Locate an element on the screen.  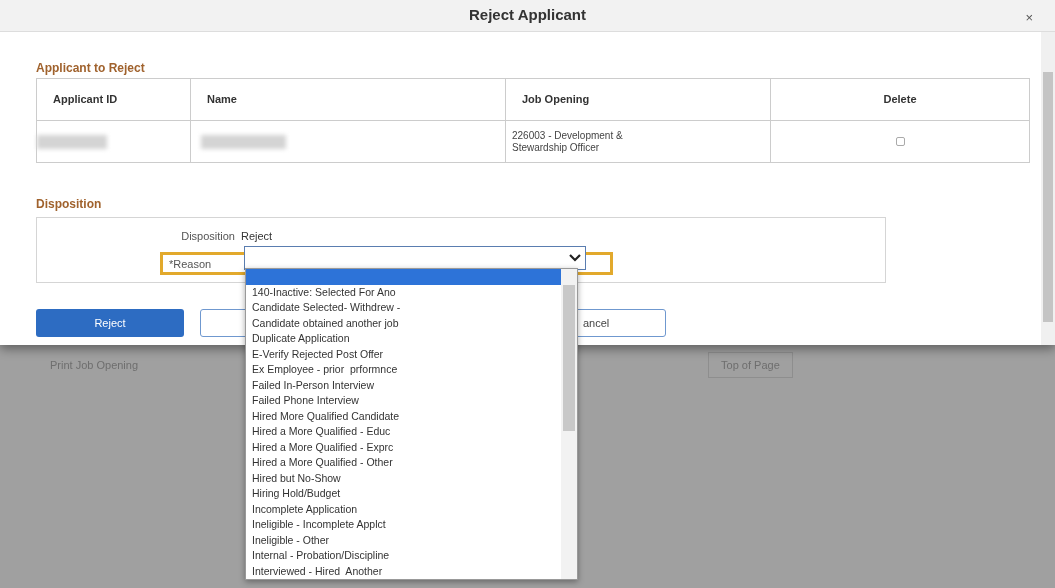
dropdown-option: Ineligible - Incomplete Applct is located at coordinates (403, 525).